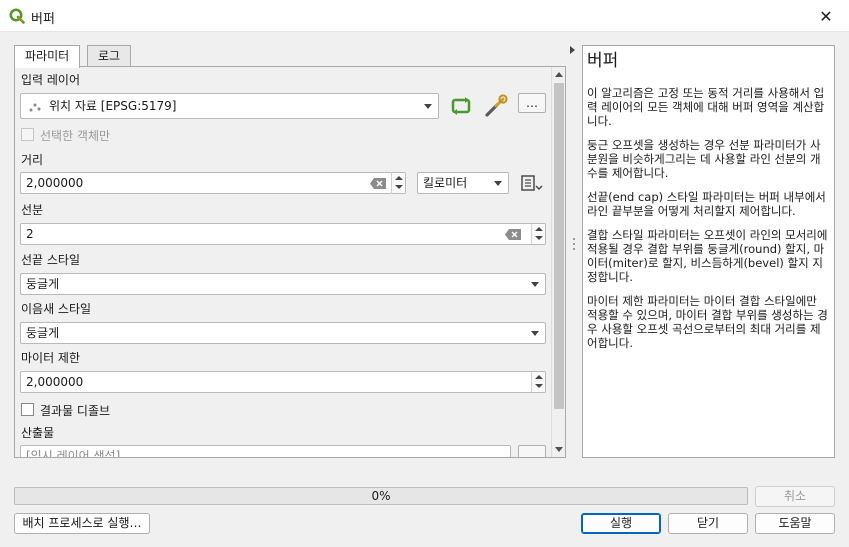 This screenshot has width=849, height=547. What do you see at coordinates (27, 134) in the screenshot?
I see `selected-only-checkbox` at bounding box center [27, 134].